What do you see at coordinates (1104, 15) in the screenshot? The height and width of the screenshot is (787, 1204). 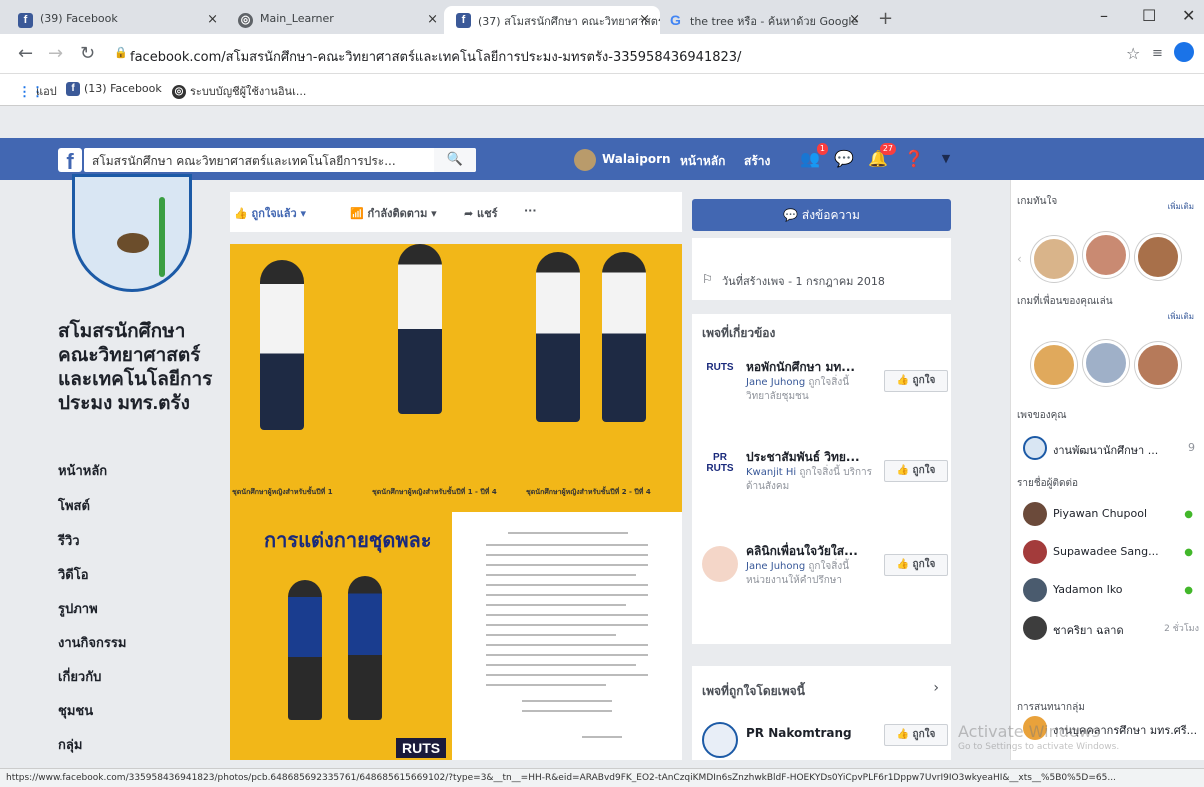 I see `minimize-icon: –` at bounding box center [1104, 15].